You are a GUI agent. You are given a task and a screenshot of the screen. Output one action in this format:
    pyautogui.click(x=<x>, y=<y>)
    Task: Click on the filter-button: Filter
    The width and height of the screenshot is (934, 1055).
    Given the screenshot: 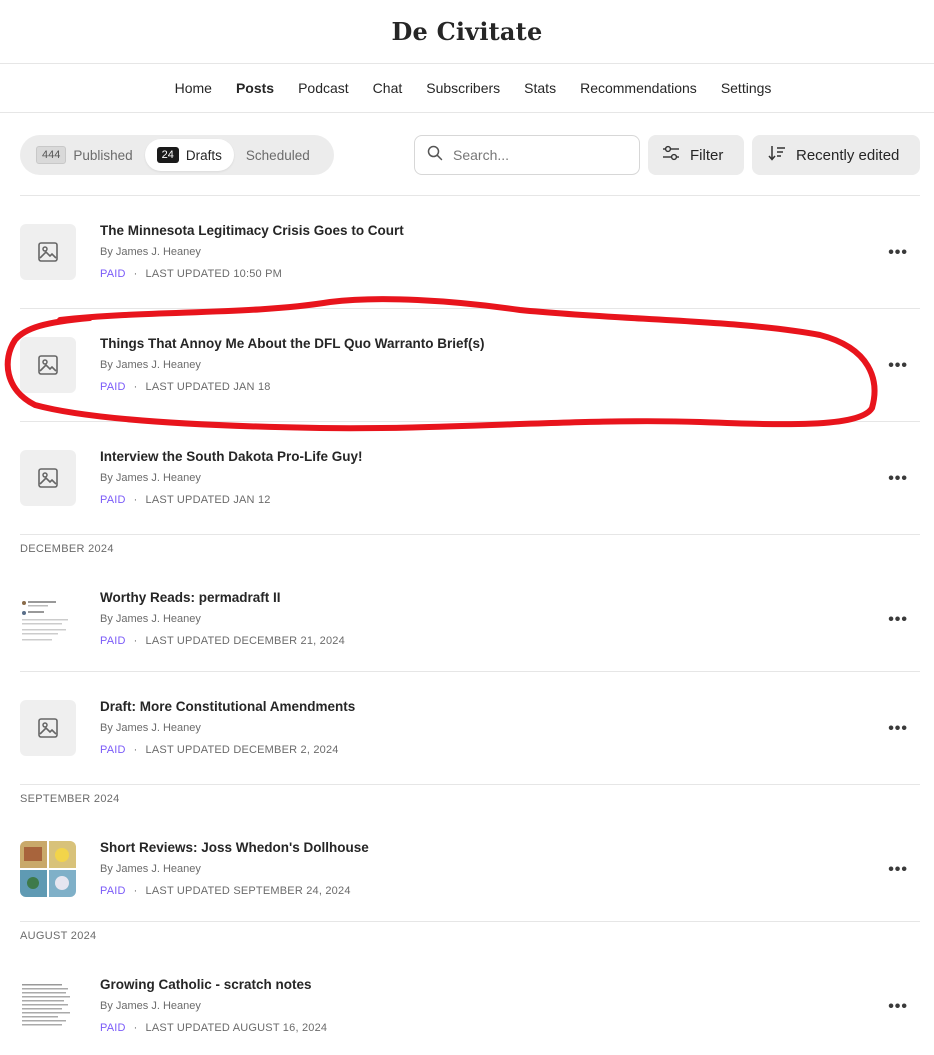 What is the action you would take?
    pyautogui.click(x=696, y=155)
    